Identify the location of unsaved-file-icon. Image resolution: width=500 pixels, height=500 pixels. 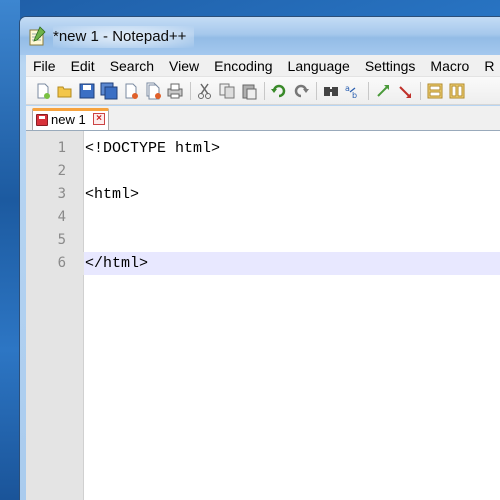
(42, 120).